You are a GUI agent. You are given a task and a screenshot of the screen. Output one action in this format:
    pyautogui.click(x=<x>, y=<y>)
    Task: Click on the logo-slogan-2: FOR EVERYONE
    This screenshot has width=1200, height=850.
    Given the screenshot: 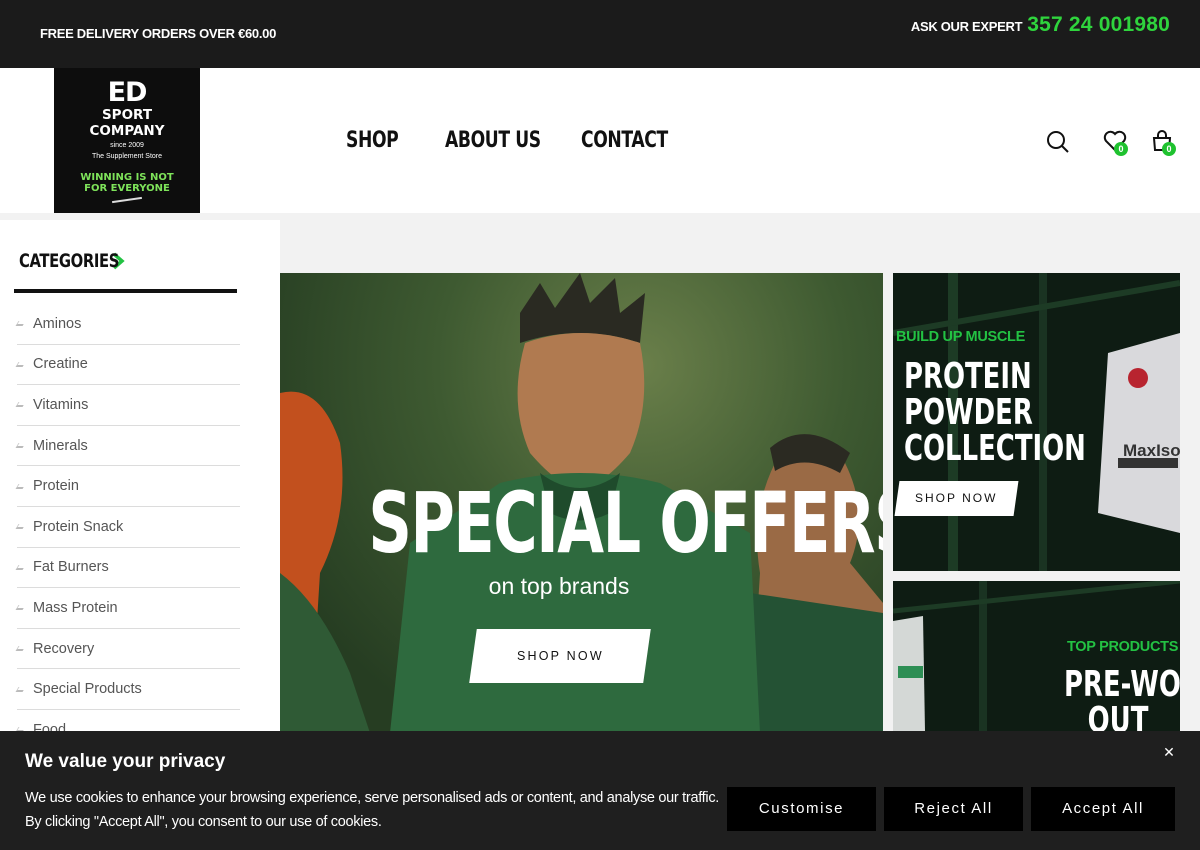 What is the action you would take?
    pyautogui.click(x=127, y=188)
    